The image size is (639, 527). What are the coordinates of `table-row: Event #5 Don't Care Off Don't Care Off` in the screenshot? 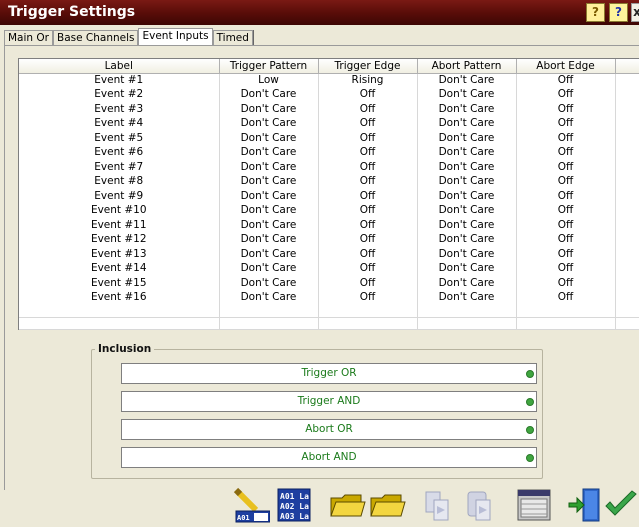 It's located at (329, 138).